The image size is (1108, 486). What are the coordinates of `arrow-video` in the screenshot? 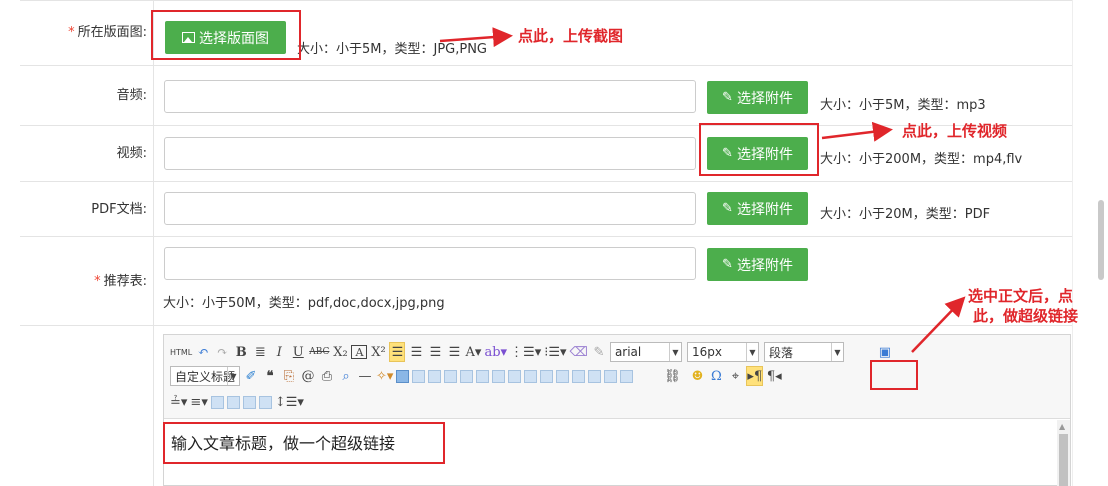 It's located at (857, 131).